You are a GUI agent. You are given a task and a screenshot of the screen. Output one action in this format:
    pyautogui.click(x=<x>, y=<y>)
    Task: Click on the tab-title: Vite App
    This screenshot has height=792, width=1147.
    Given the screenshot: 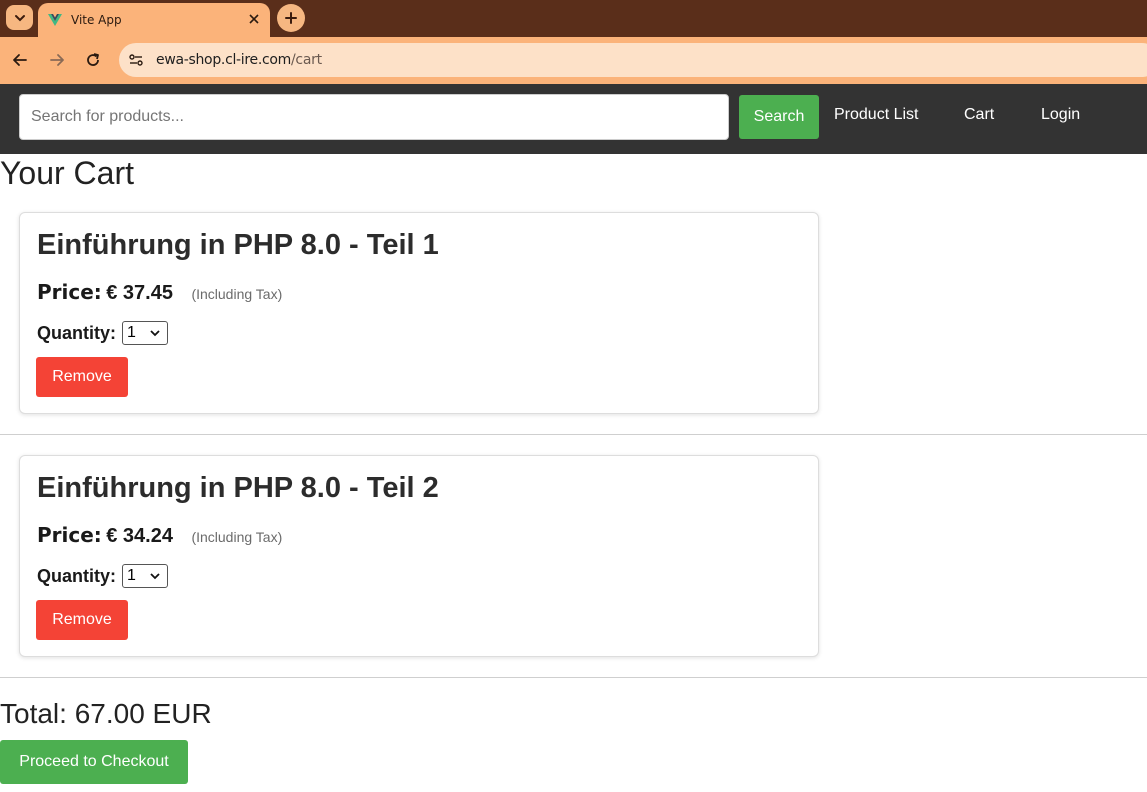 What is the action you would take?
    pyautogui.click(x=96, y=20)
    